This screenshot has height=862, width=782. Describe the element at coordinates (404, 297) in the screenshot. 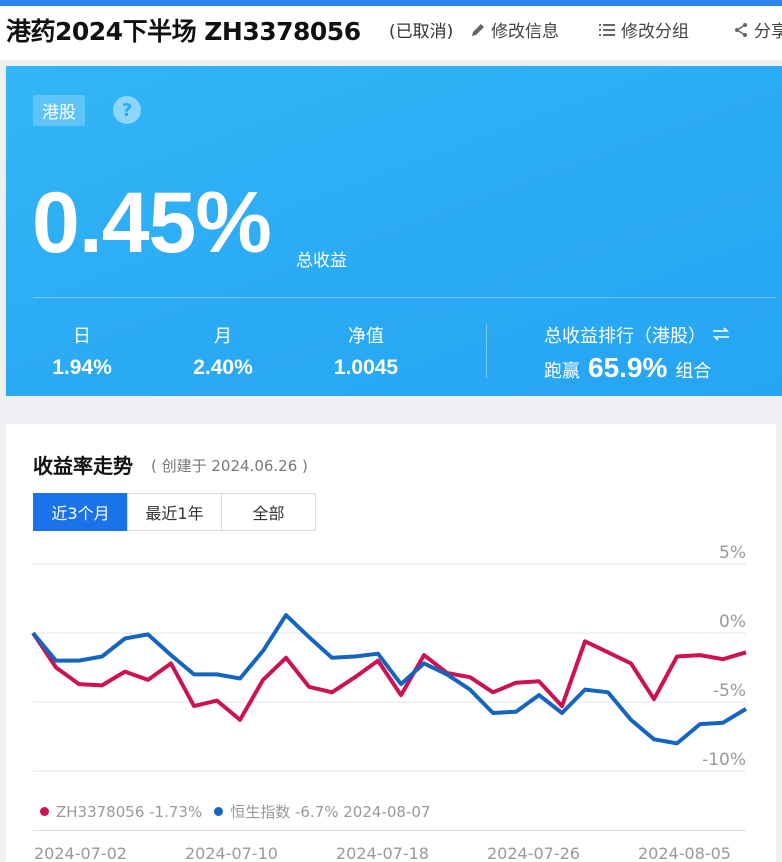

I see `summary-divider` at that location.